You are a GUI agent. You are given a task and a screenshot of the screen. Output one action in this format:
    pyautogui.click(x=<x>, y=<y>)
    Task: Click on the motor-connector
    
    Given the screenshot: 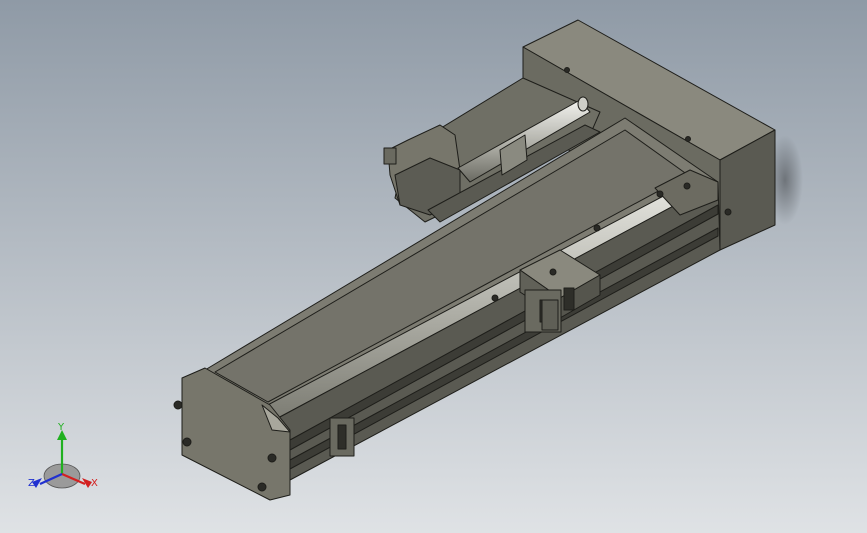 What is the action you would take?
    pyautogui.click(x=390, y=156)
    